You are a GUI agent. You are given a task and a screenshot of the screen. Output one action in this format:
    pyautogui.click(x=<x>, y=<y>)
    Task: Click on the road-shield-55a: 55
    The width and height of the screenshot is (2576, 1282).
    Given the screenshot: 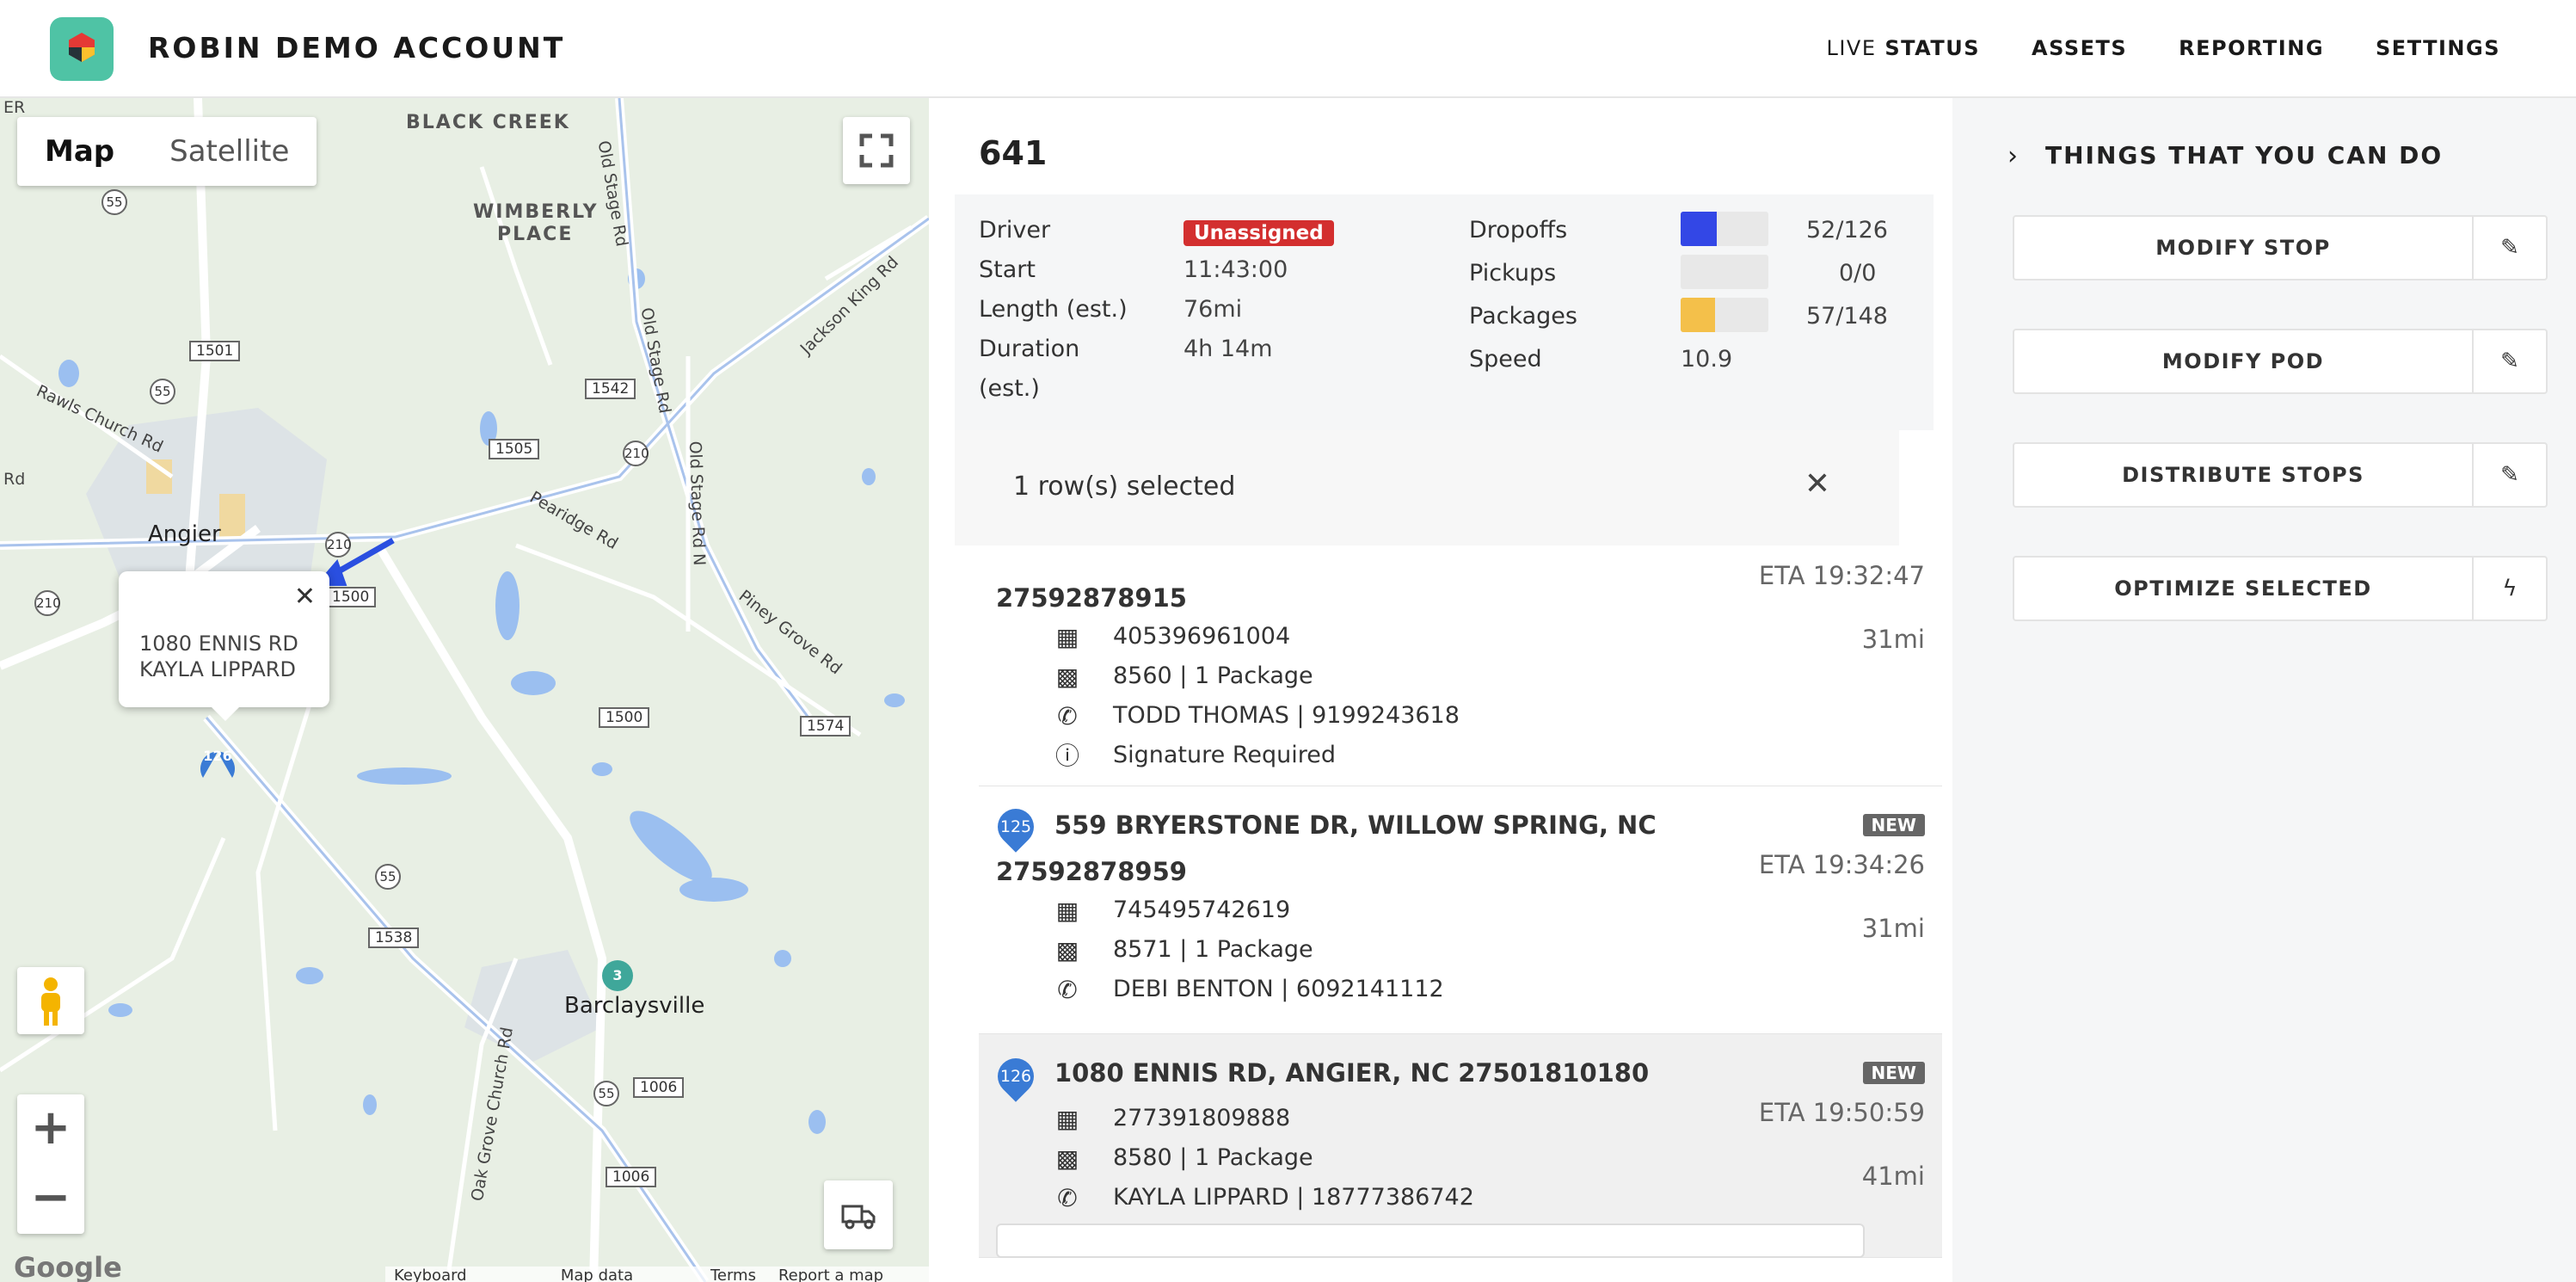 What is the action you would take?
    pyautogui.click(x=114, y=202)
    